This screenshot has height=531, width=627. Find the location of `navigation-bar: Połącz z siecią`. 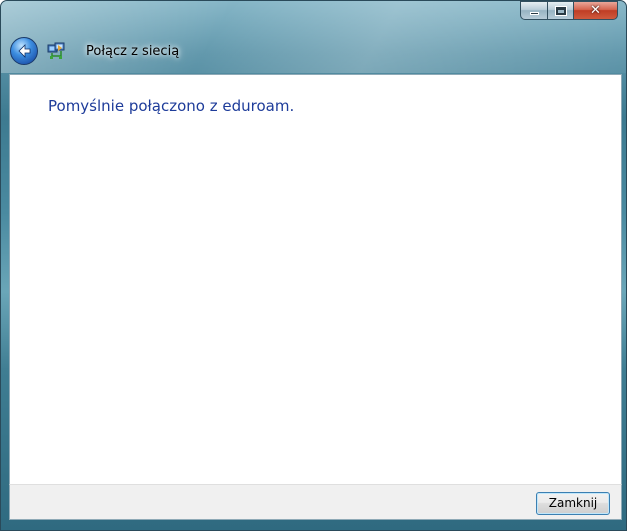

navigation-bar: Połącz z siecią is located at coordinates (94, 51).